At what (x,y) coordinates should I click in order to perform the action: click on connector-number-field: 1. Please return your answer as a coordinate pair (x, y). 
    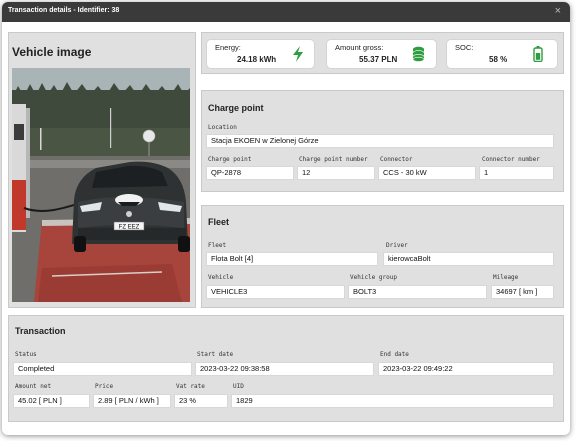
    Looking at the image, I should click on (516, 173).